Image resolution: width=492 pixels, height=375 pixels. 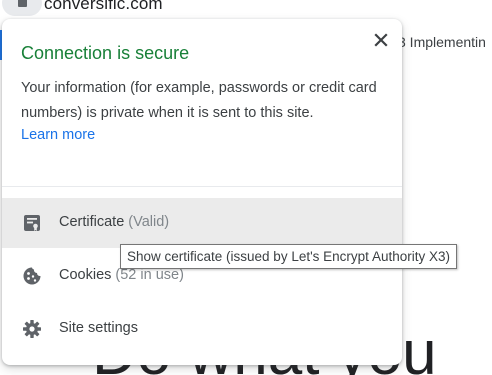 I want to click on cookies-status: (52 in use), so click(x=149, y=275).